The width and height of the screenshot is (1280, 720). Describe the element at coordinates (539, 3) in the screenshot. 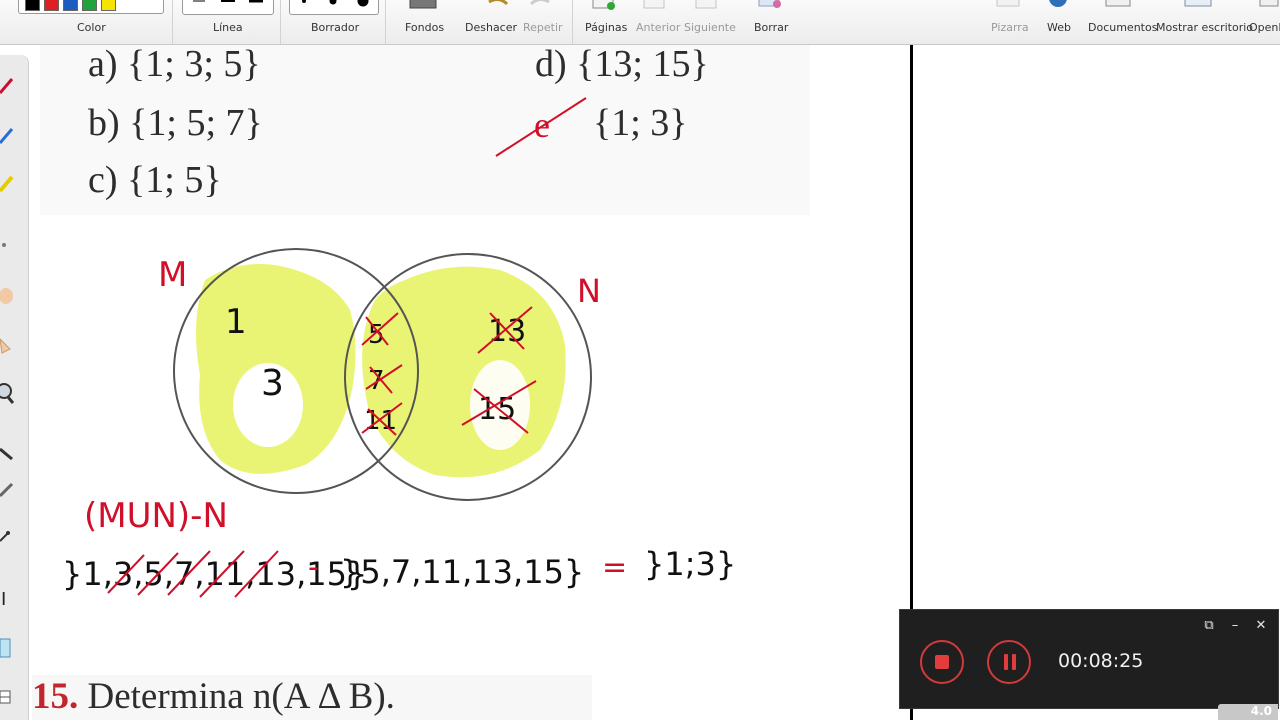

I see `redo-icon` at that location.